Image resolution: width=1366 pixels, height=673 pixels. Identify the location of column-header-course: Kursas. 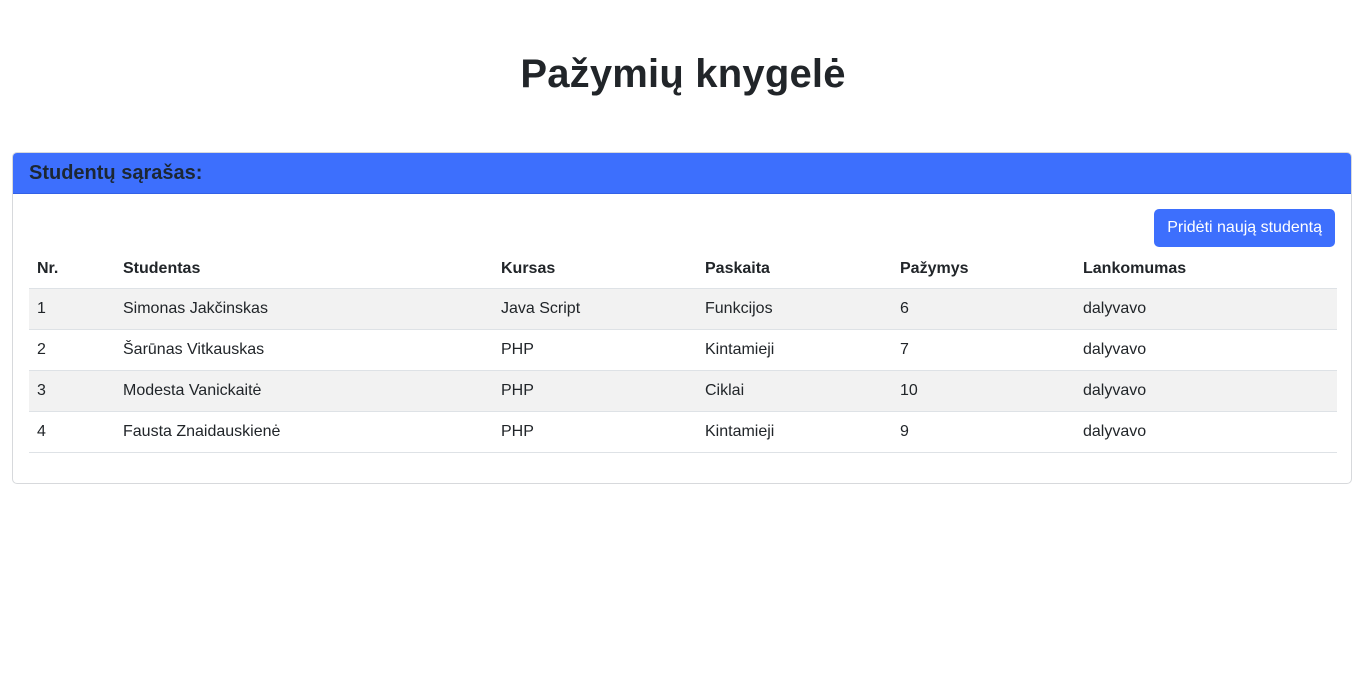
(595, 269).